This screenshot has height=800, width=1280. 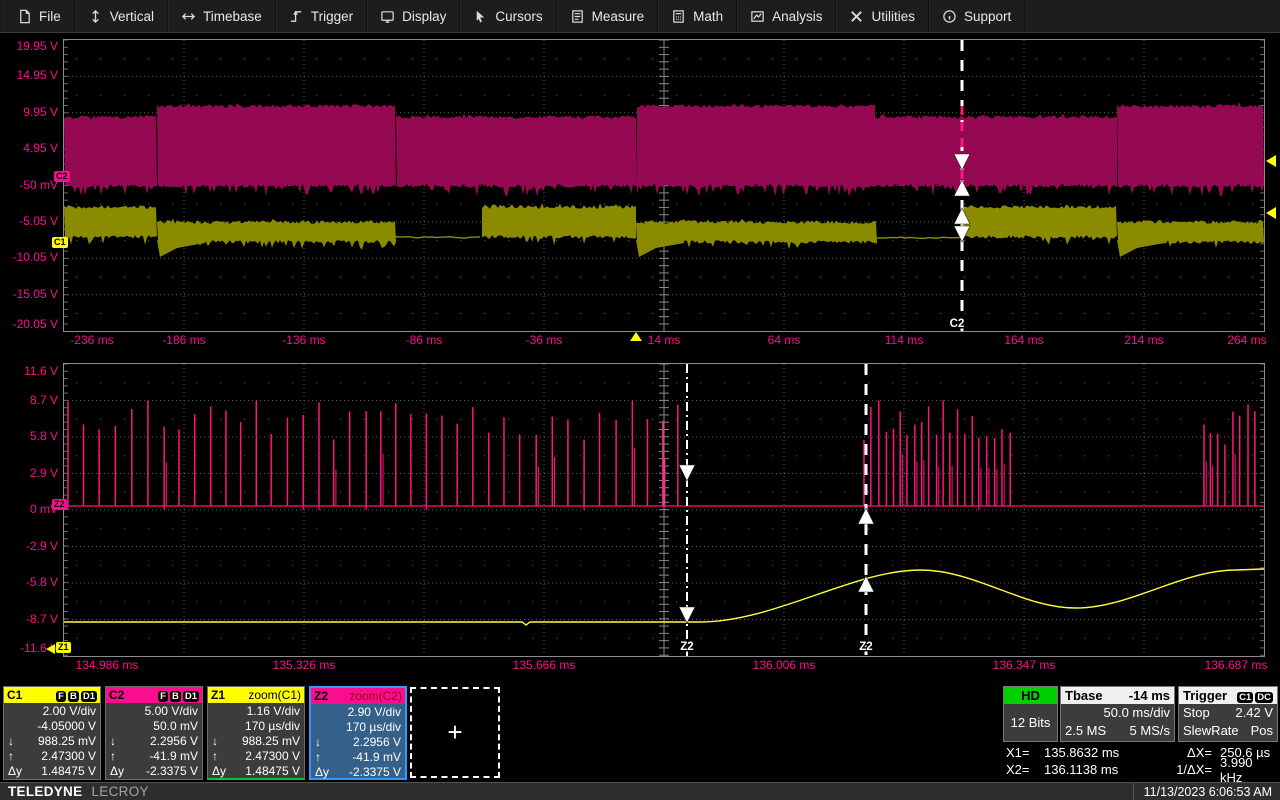 What do you see at coordinates (218, 695) in the screenshot?
I see `channel-name: Z1` at bounding box center [218, 695].